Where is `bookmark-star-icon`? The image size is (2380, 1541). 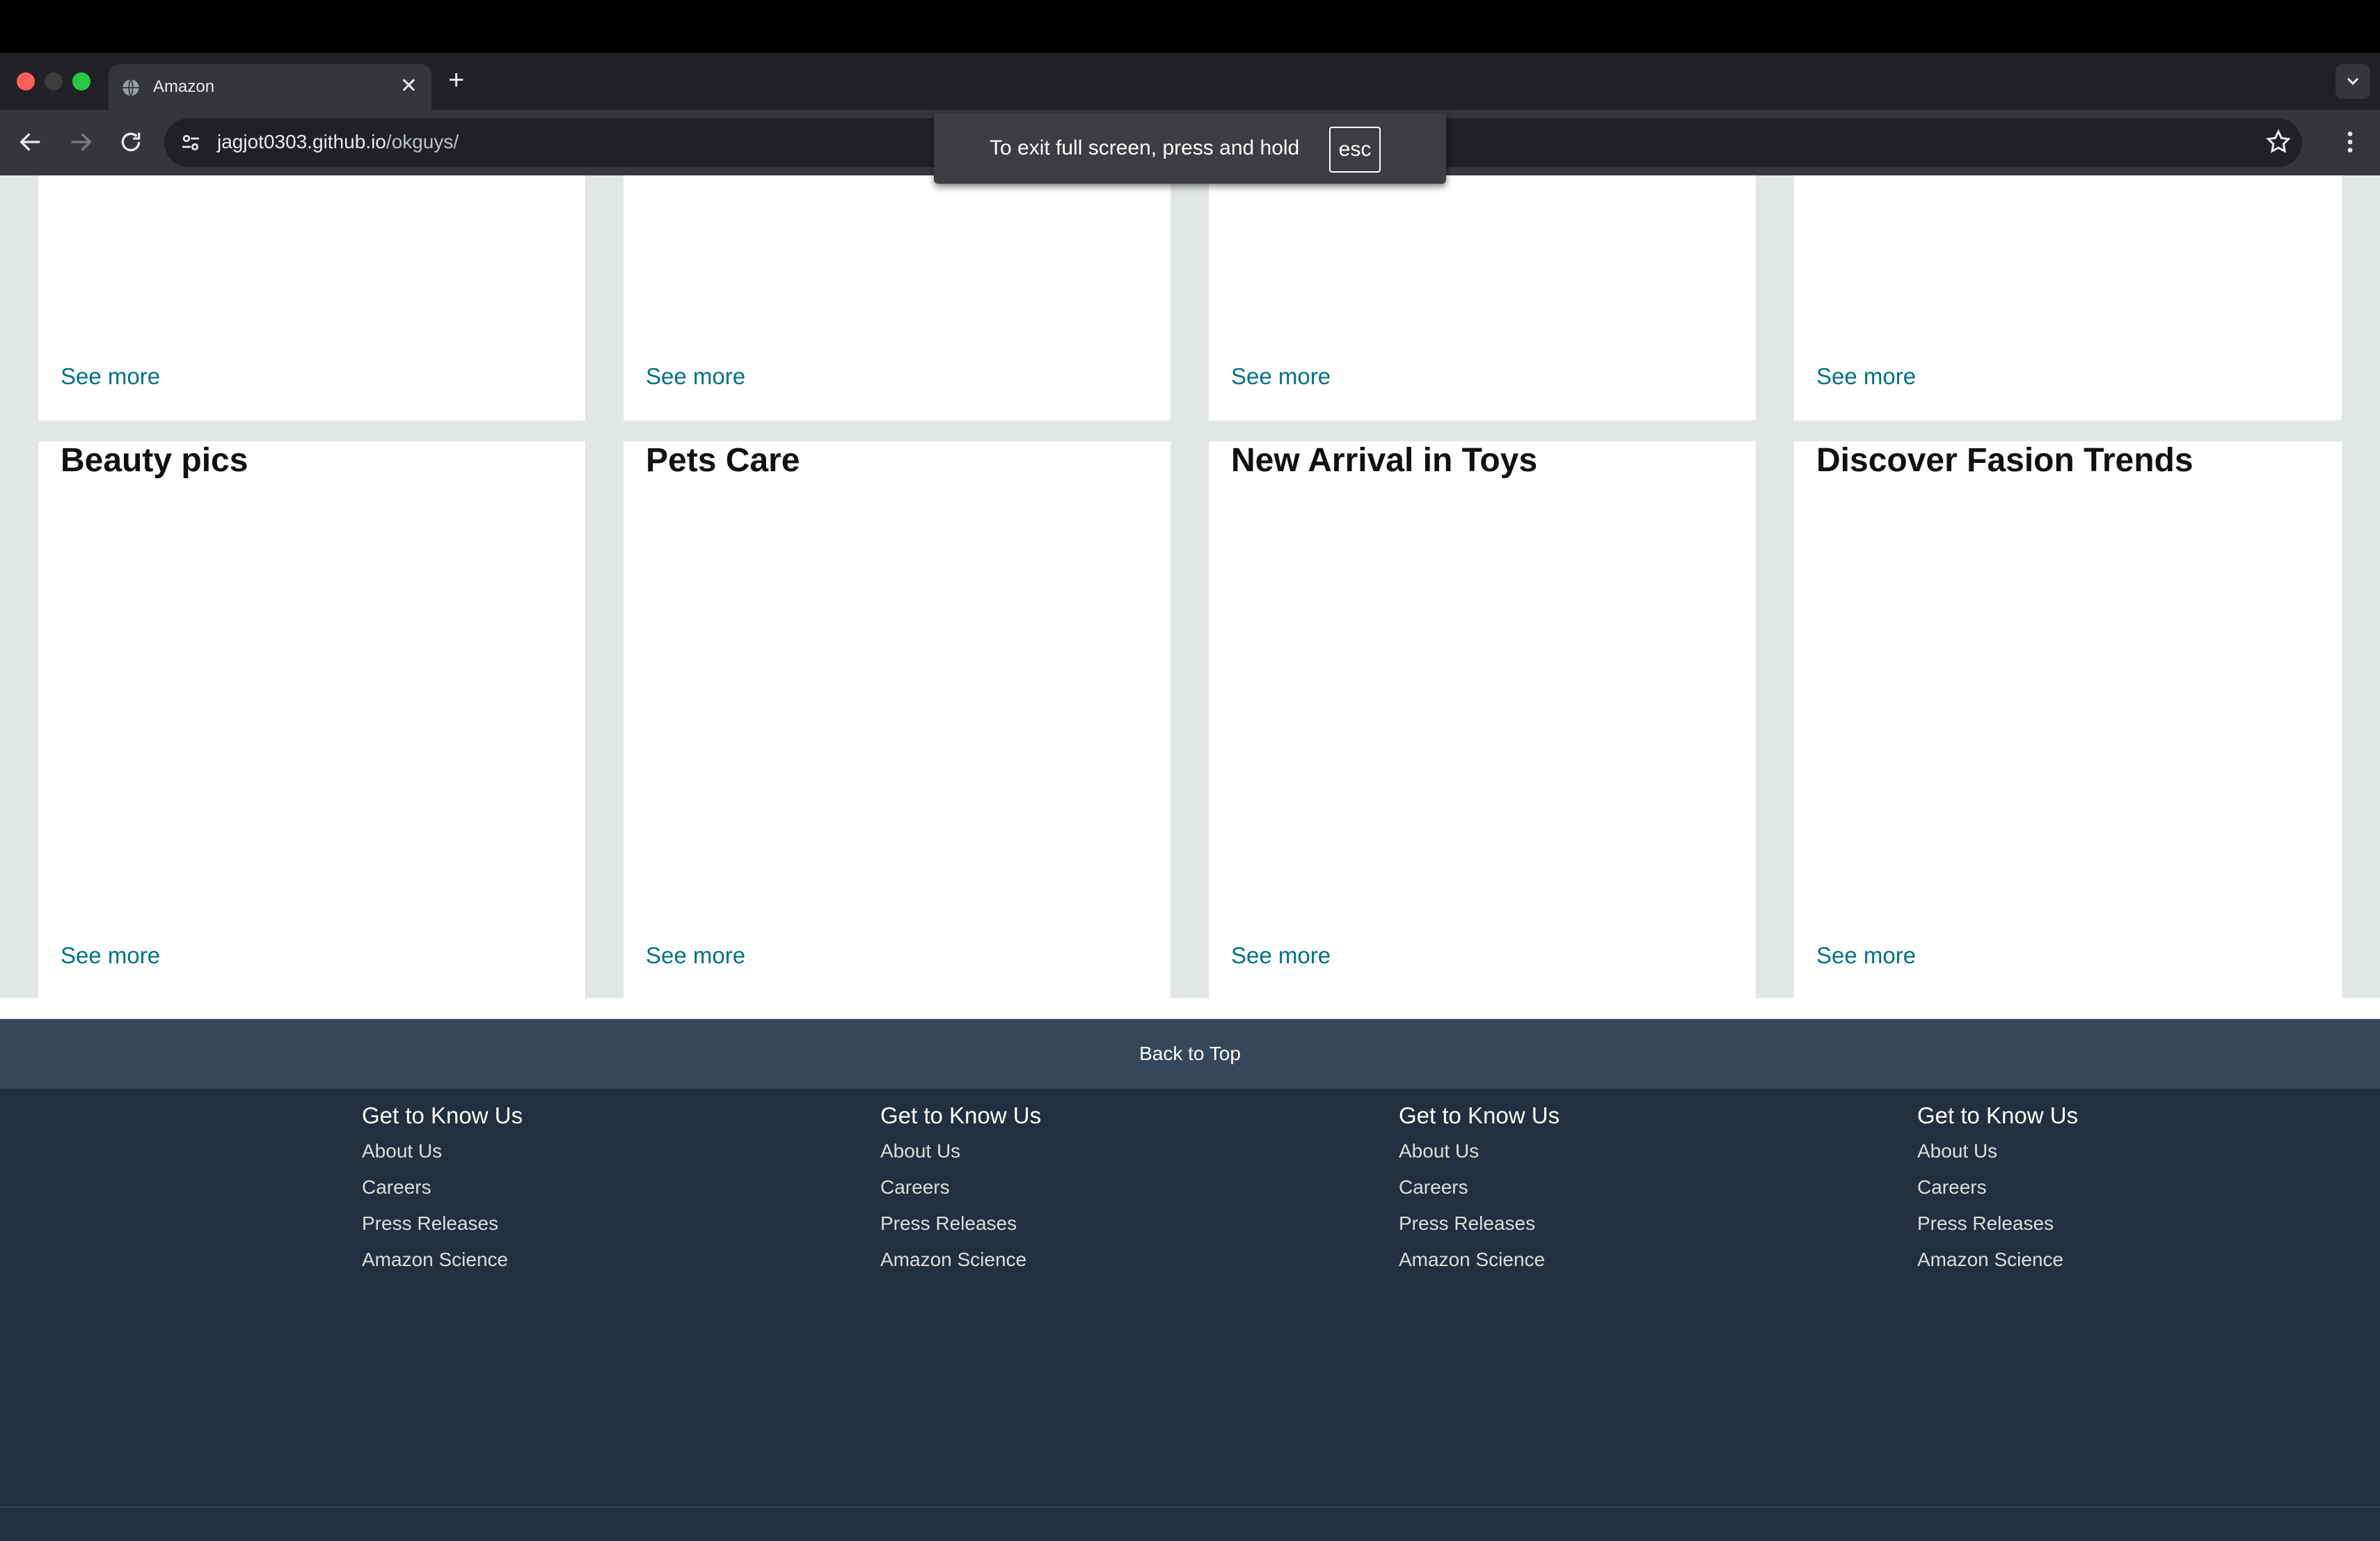
bookmark-star-icon is located at coordinates (2278, 142).